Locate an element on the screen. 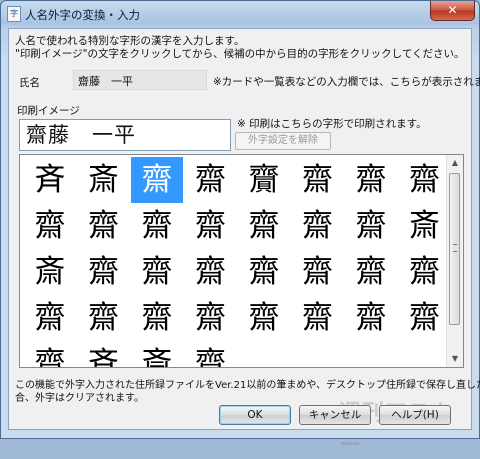 The image size is (480, 459). title-bar: 字 人名外字の変換・入力 ✕ is located at coordinates (240, 14).